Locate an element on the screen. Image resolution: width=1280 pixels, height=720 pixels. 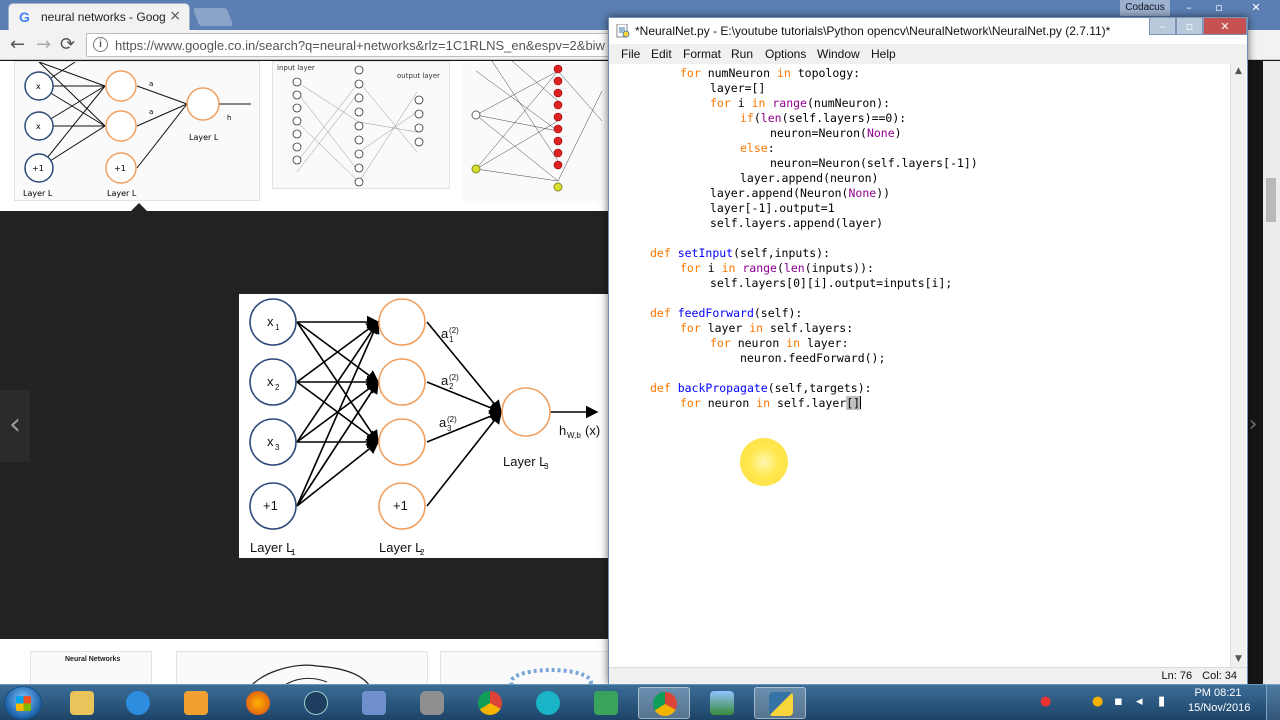
media-player-icon is located at coordinates (196, 703).